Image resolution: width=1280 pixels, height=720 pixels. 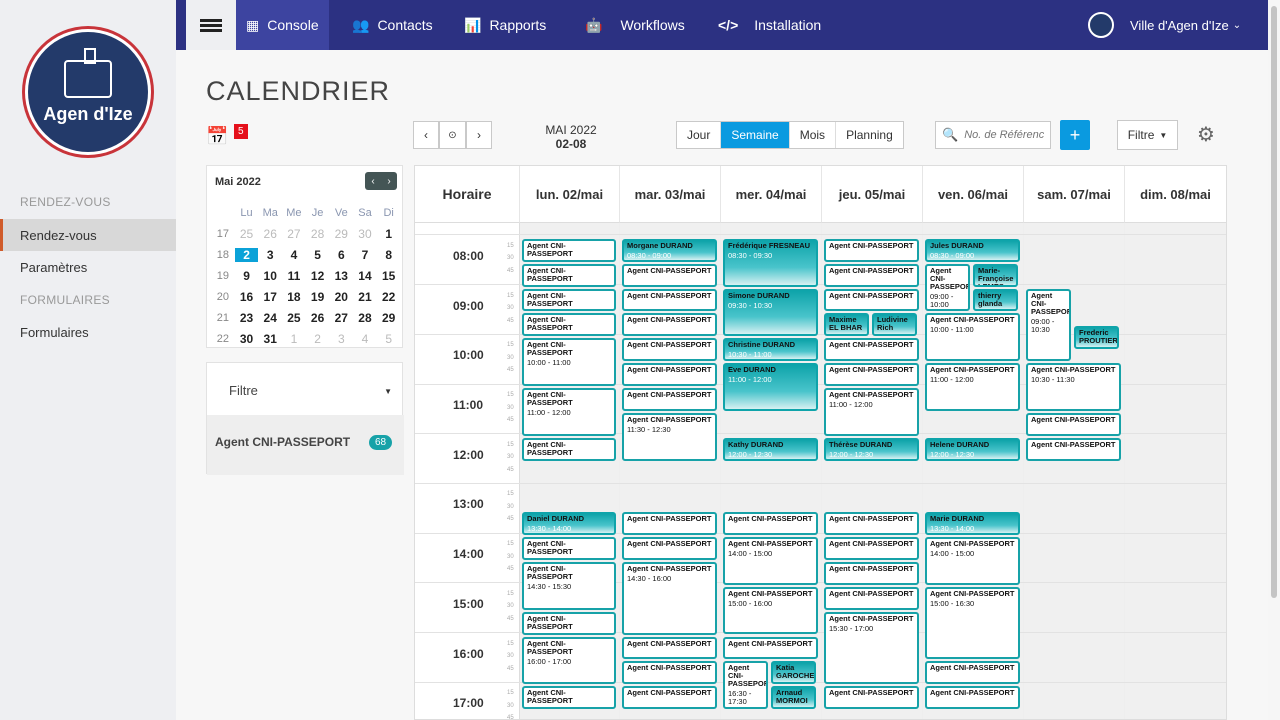 What do you see at coordinates (1048, 325) in the screenshot?
I see `calendar-event: Agent CNI-PASSEPORT09:00 - 10:30` at bounding box center [1048, 325].